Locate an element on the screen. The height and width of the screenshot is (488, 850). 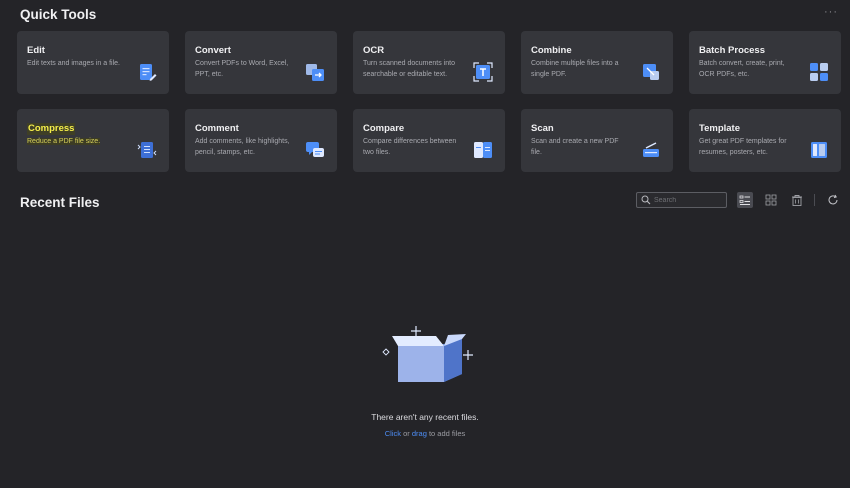
tool-card-title: Combine is located at coordinates (551, 50).